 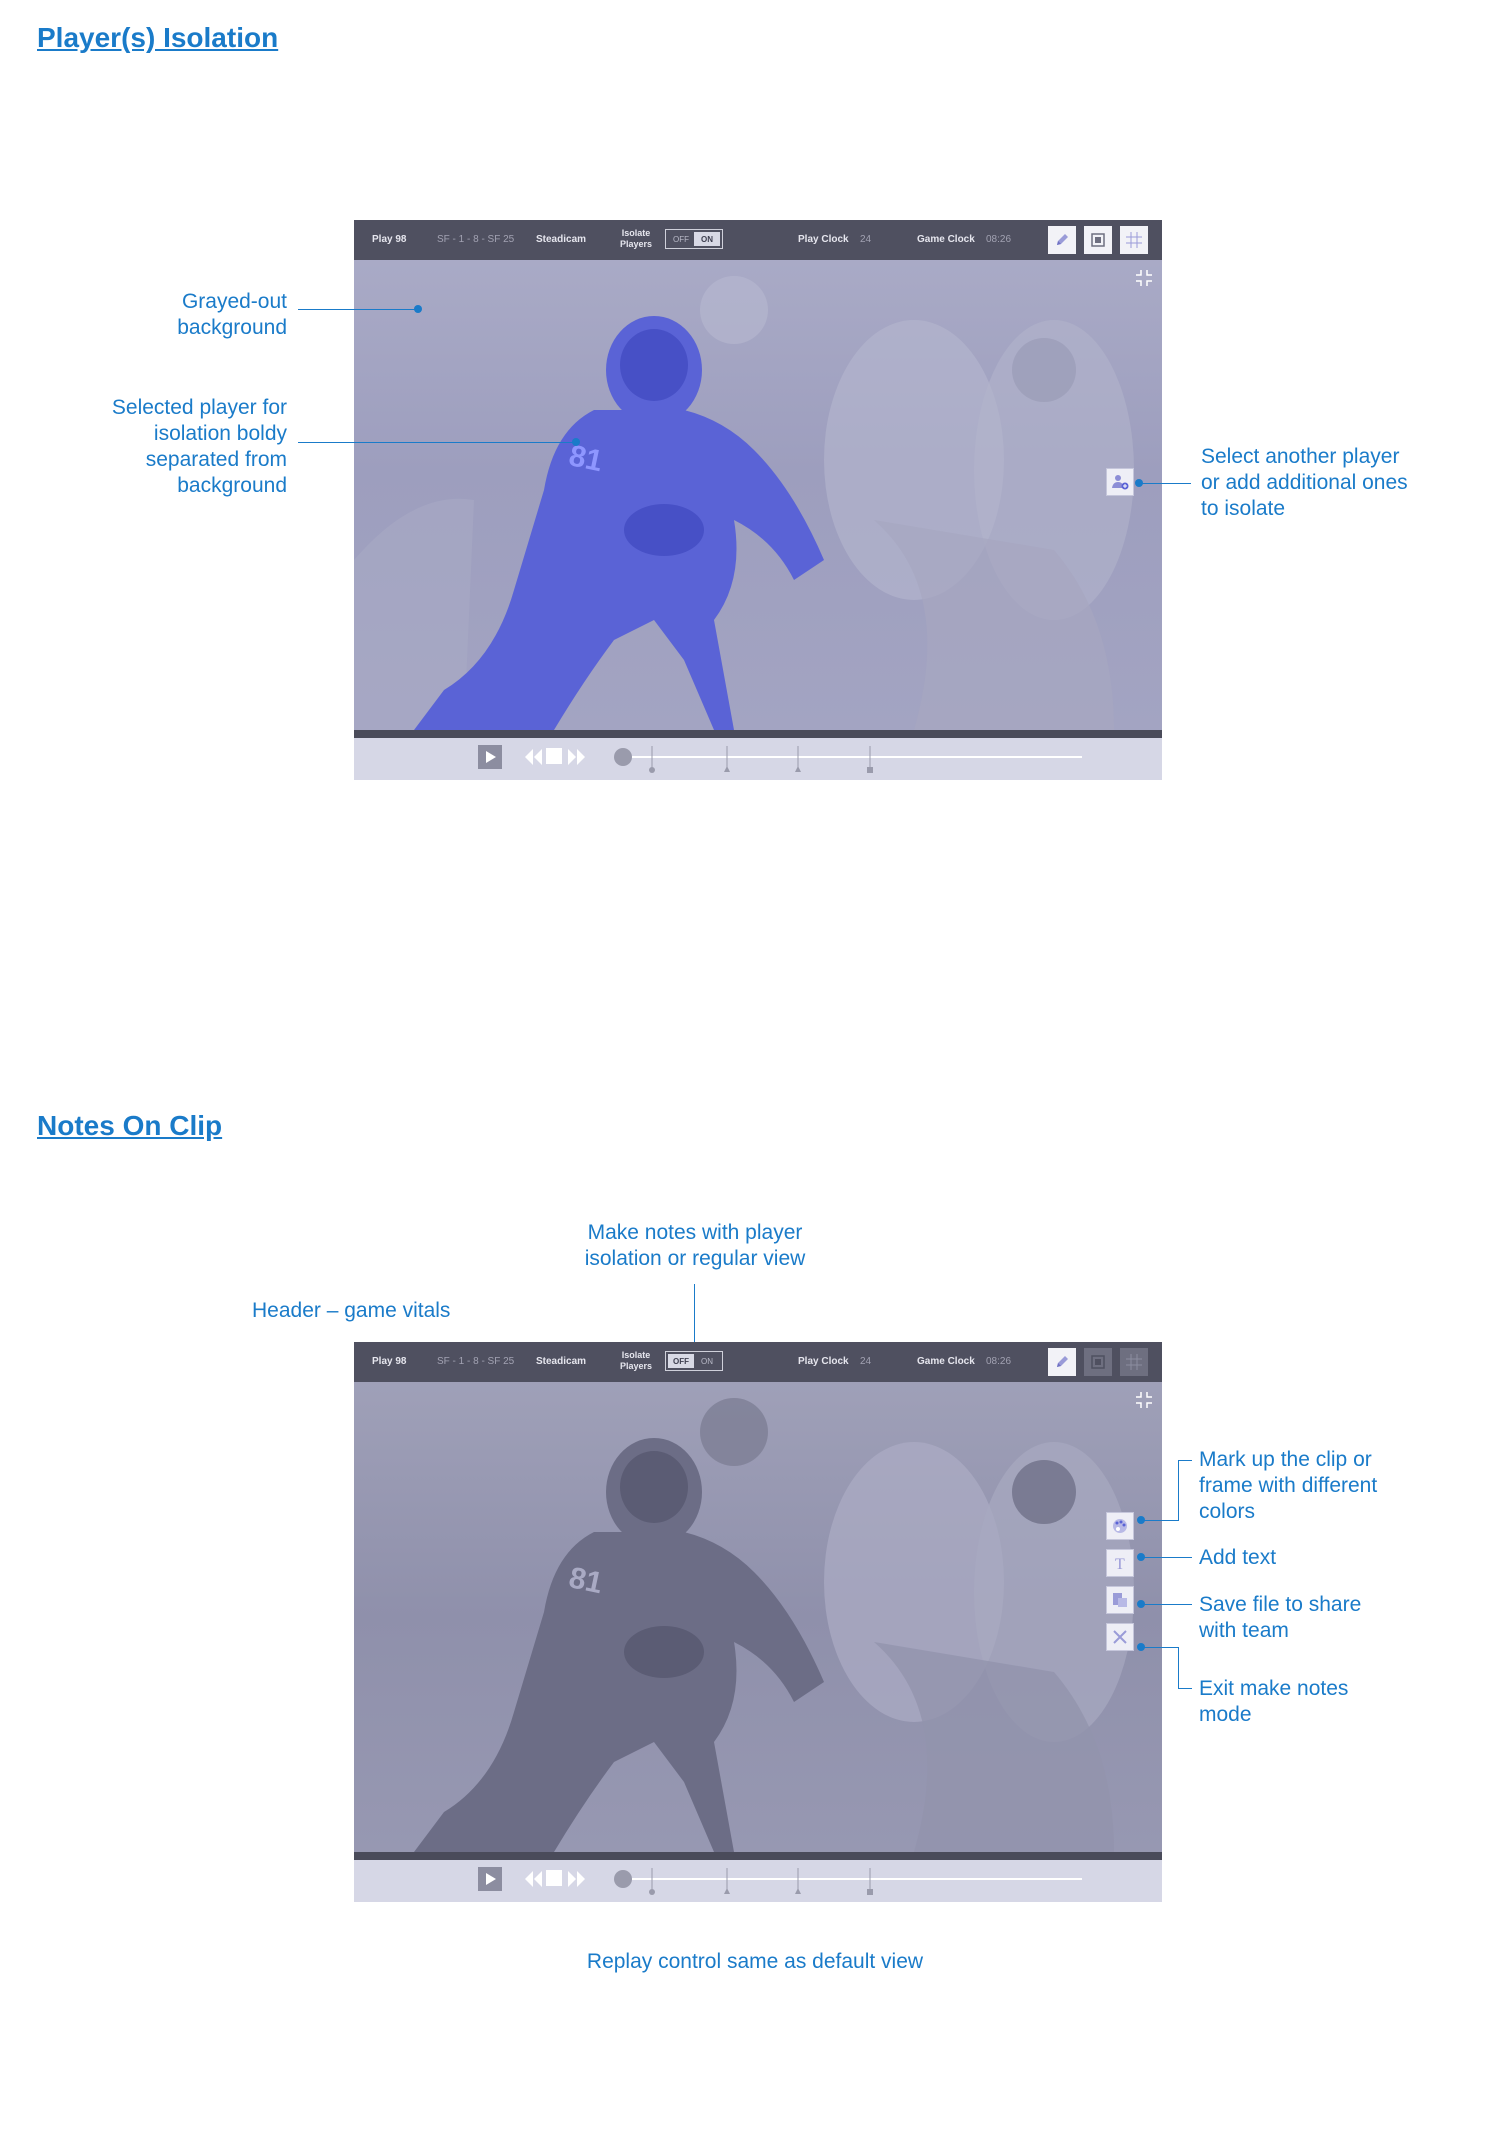 I want to click on leader-dot-selected-player, so click(x=576, y=442).